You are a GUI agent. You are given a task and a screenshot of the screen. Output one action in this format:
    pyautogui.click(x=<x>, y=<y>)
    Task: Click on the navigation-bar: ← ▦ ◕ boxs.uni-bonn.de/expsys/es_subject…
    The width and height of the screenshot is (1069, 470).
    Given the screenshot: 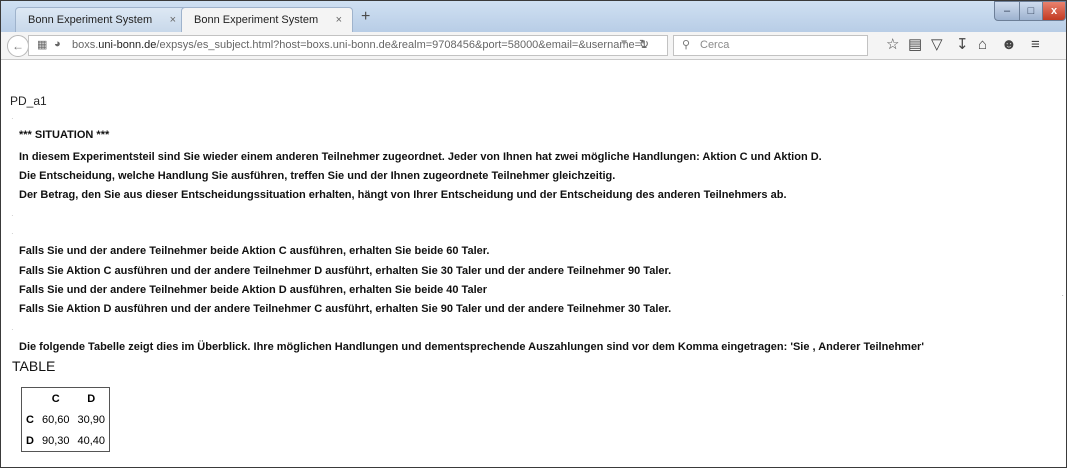 What is the action you would take?
    pyautogui.click(x=533, y=46)
    